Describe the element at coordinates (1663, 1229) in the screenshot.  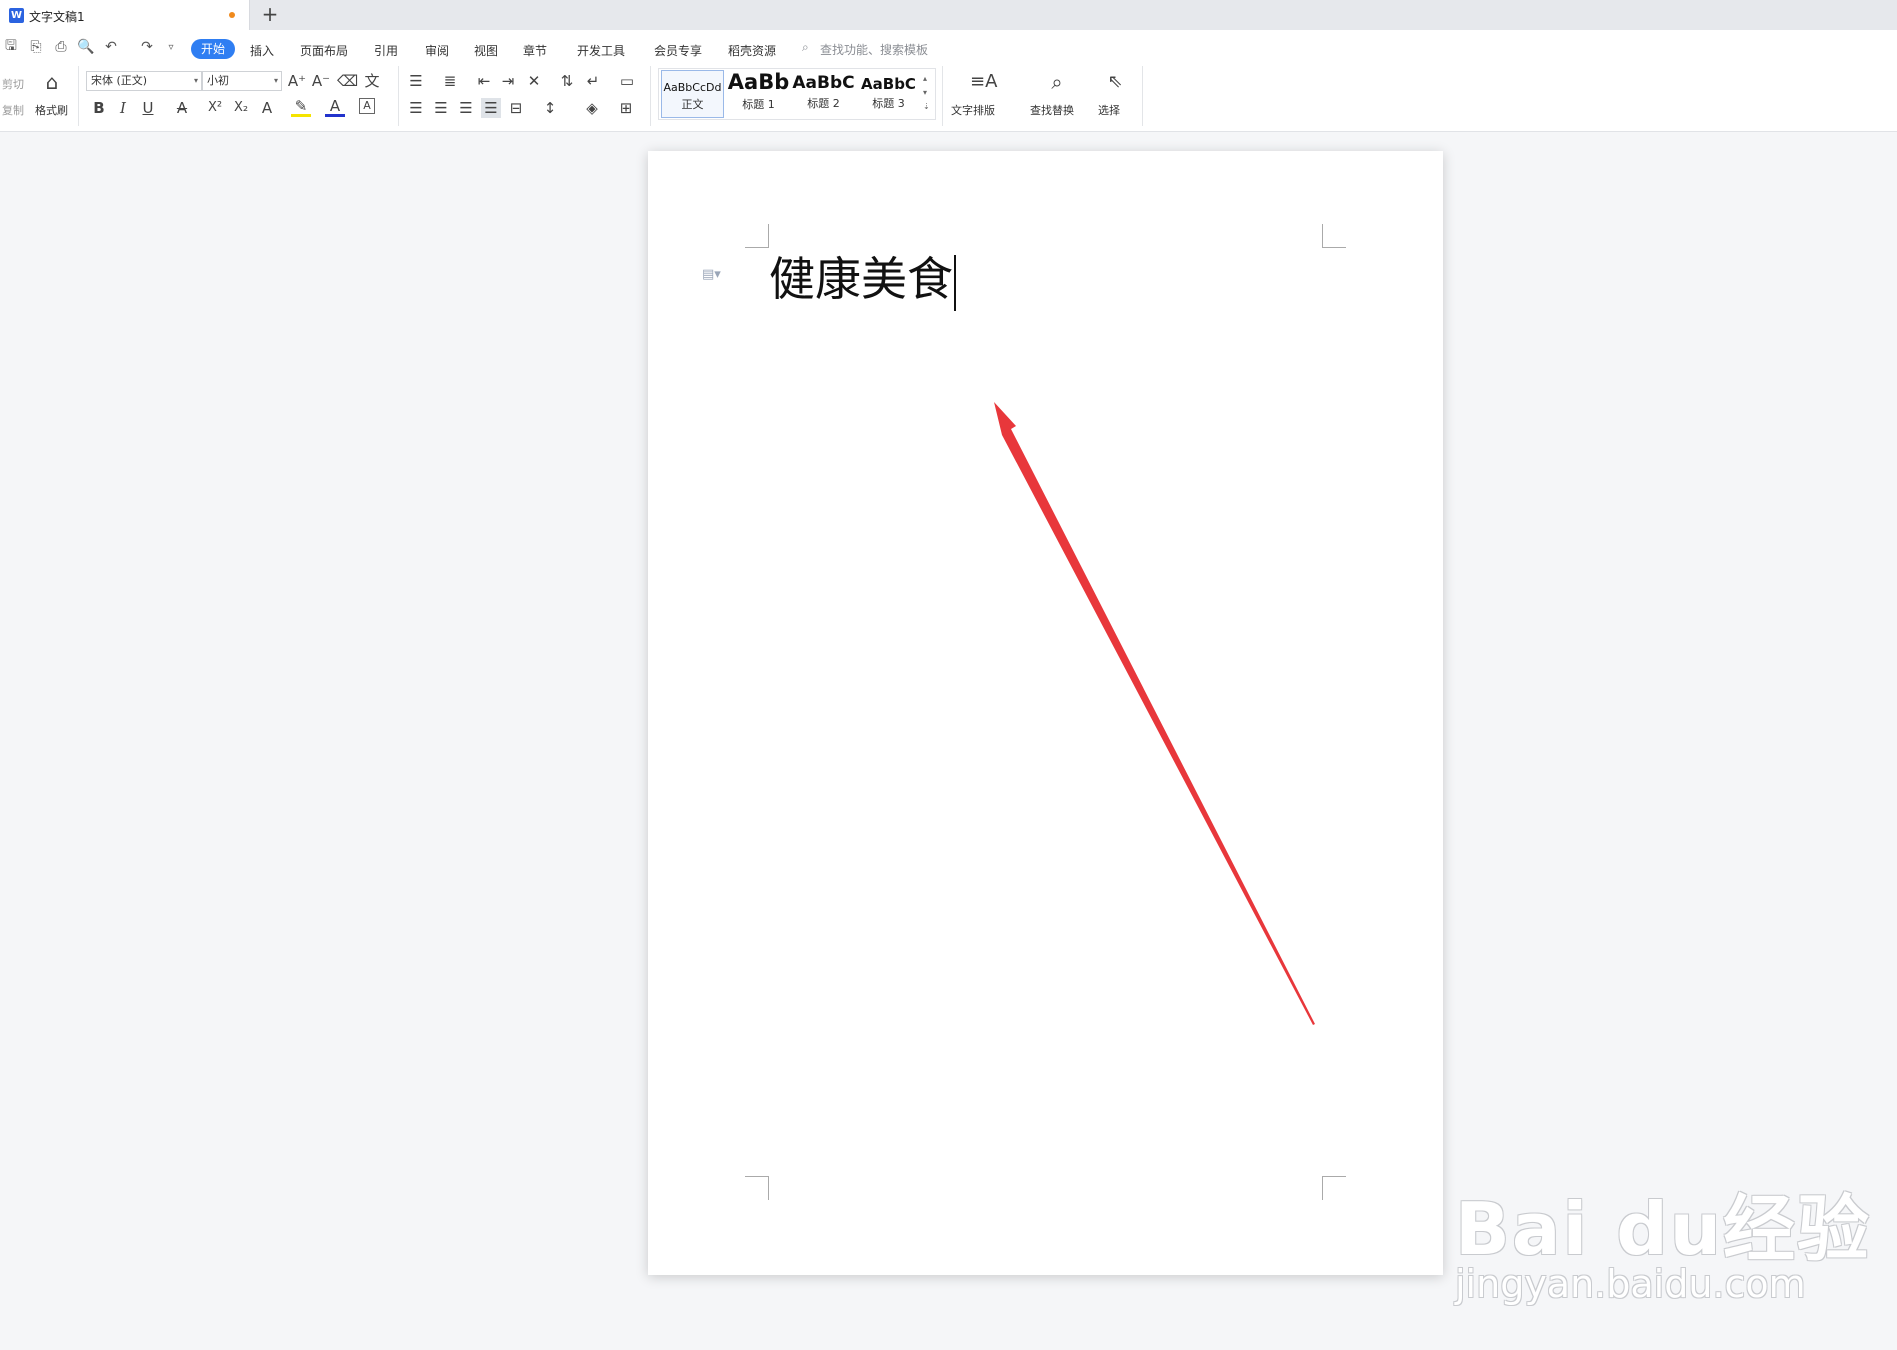
I see `baidu-jingyan-watermark: Bai du经验` at that location.